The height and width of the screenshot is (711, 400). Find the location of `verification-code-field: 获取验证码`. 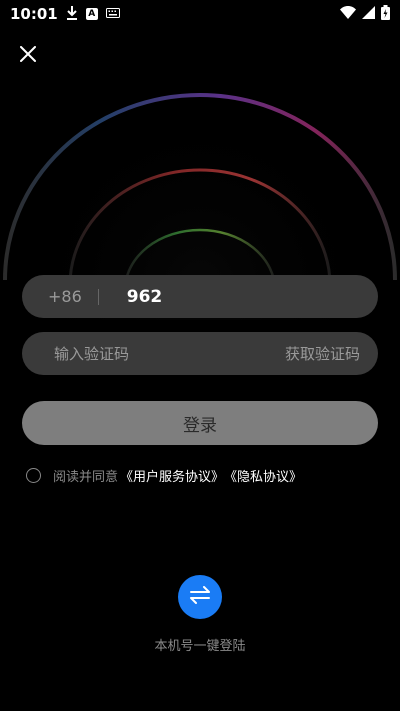

verification-code-field: 获取验证码 is located at coordinates (200, 353).